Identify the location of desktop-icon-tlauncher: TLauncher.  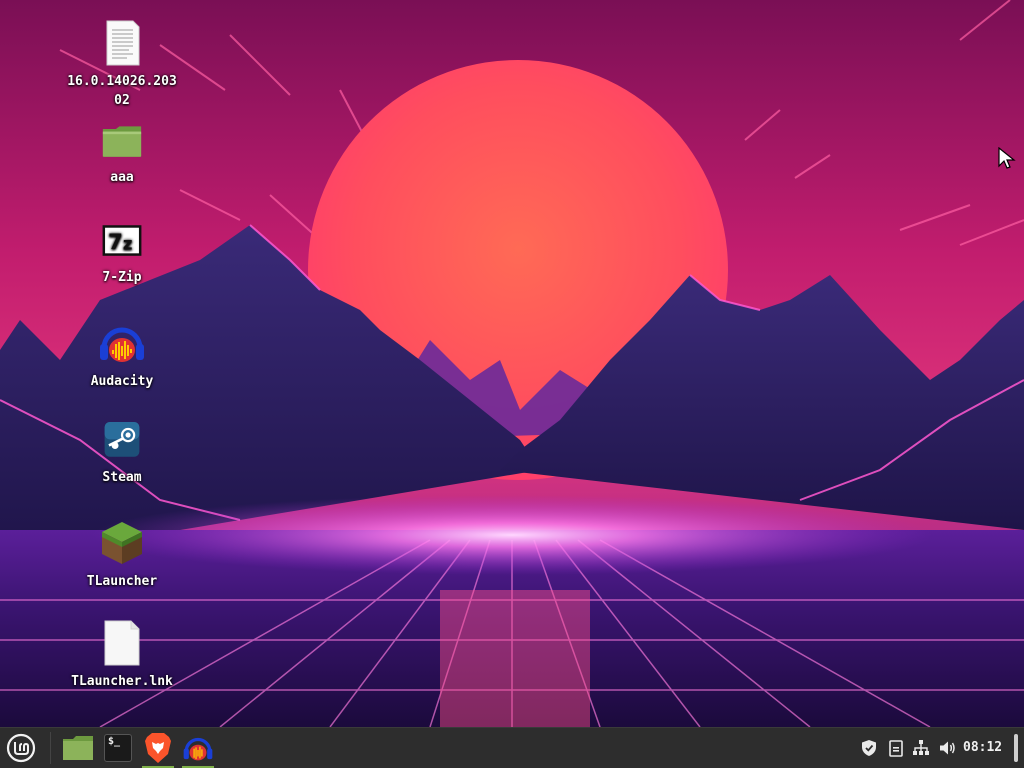
(122, 555).